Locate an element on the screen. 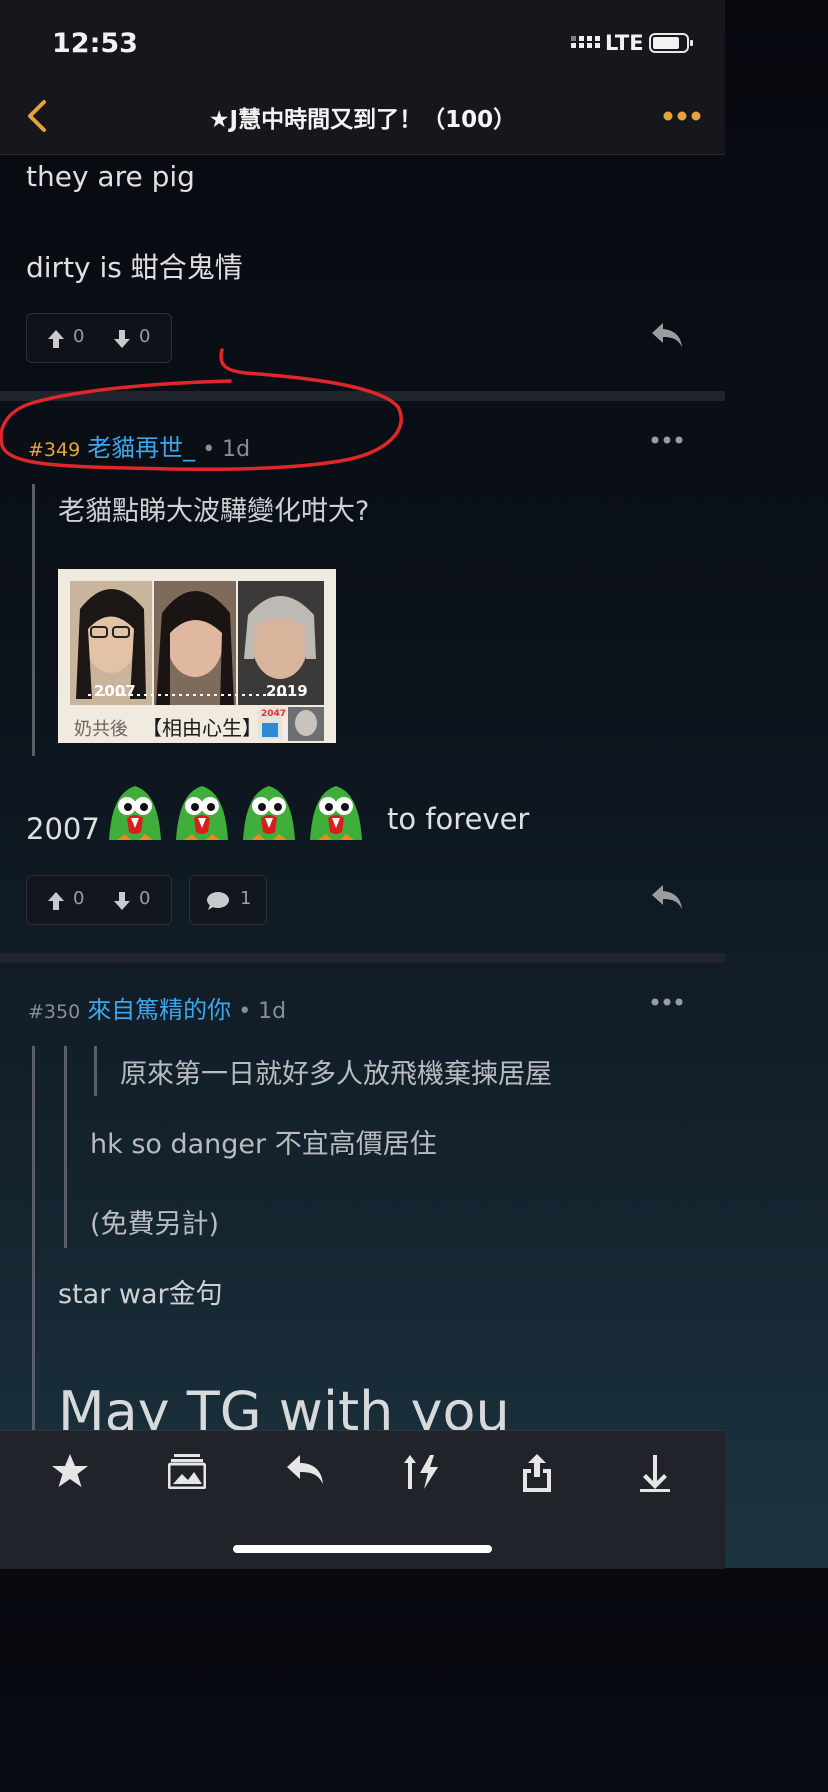 This screenshot has width=828, height=1792. image-icon is located at coordinates (187, 1471).